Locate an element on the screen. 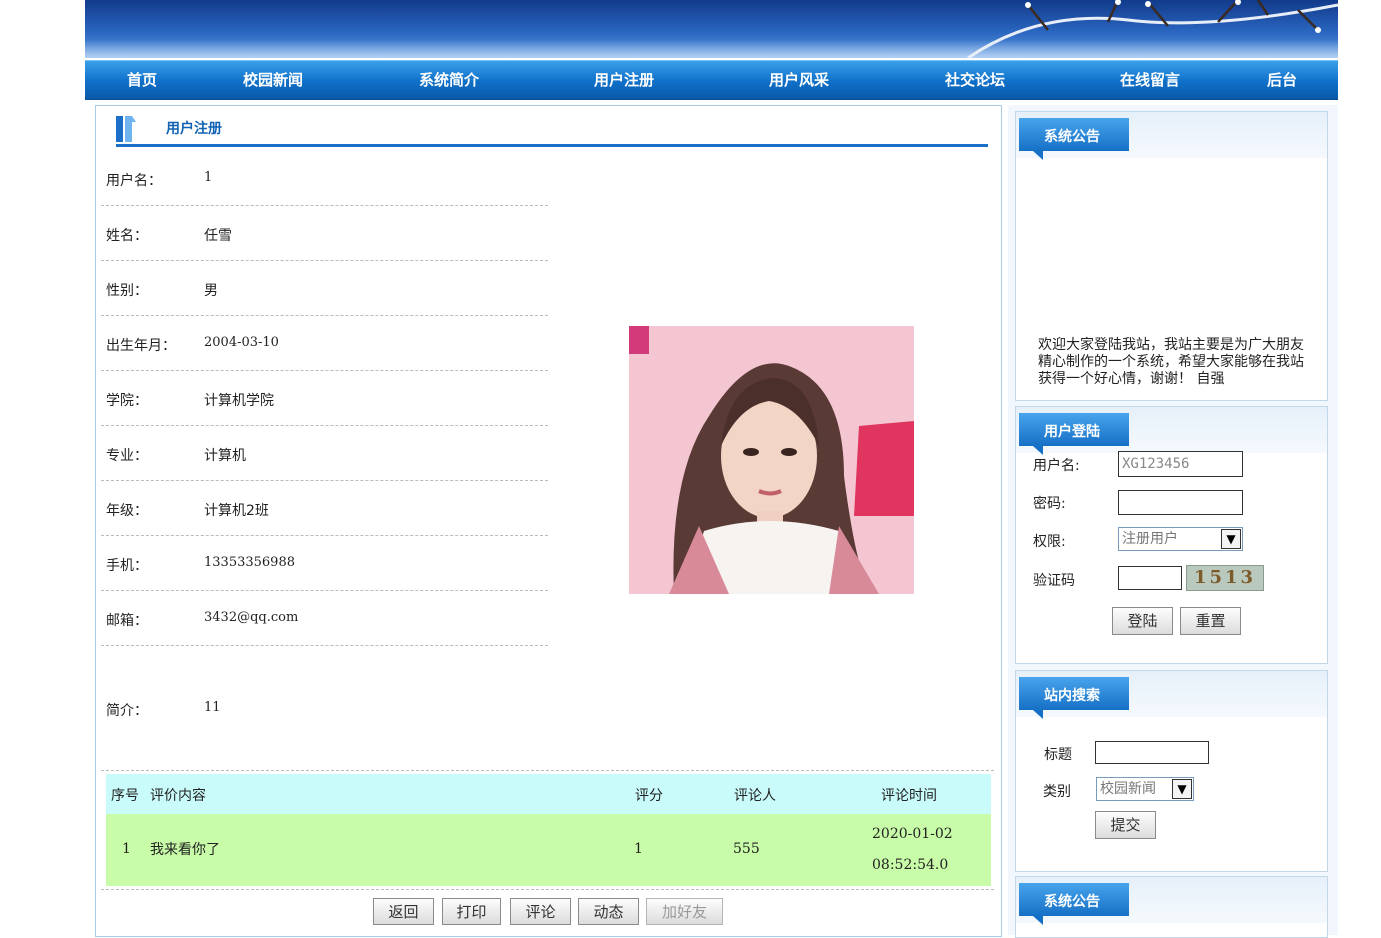 The image size is (1381, 938). main-nav: 首页 校园新闻 系统简介 用户注册 用户风采 社交论坛 在线留言 后台 is located at coordinates (711, 80).